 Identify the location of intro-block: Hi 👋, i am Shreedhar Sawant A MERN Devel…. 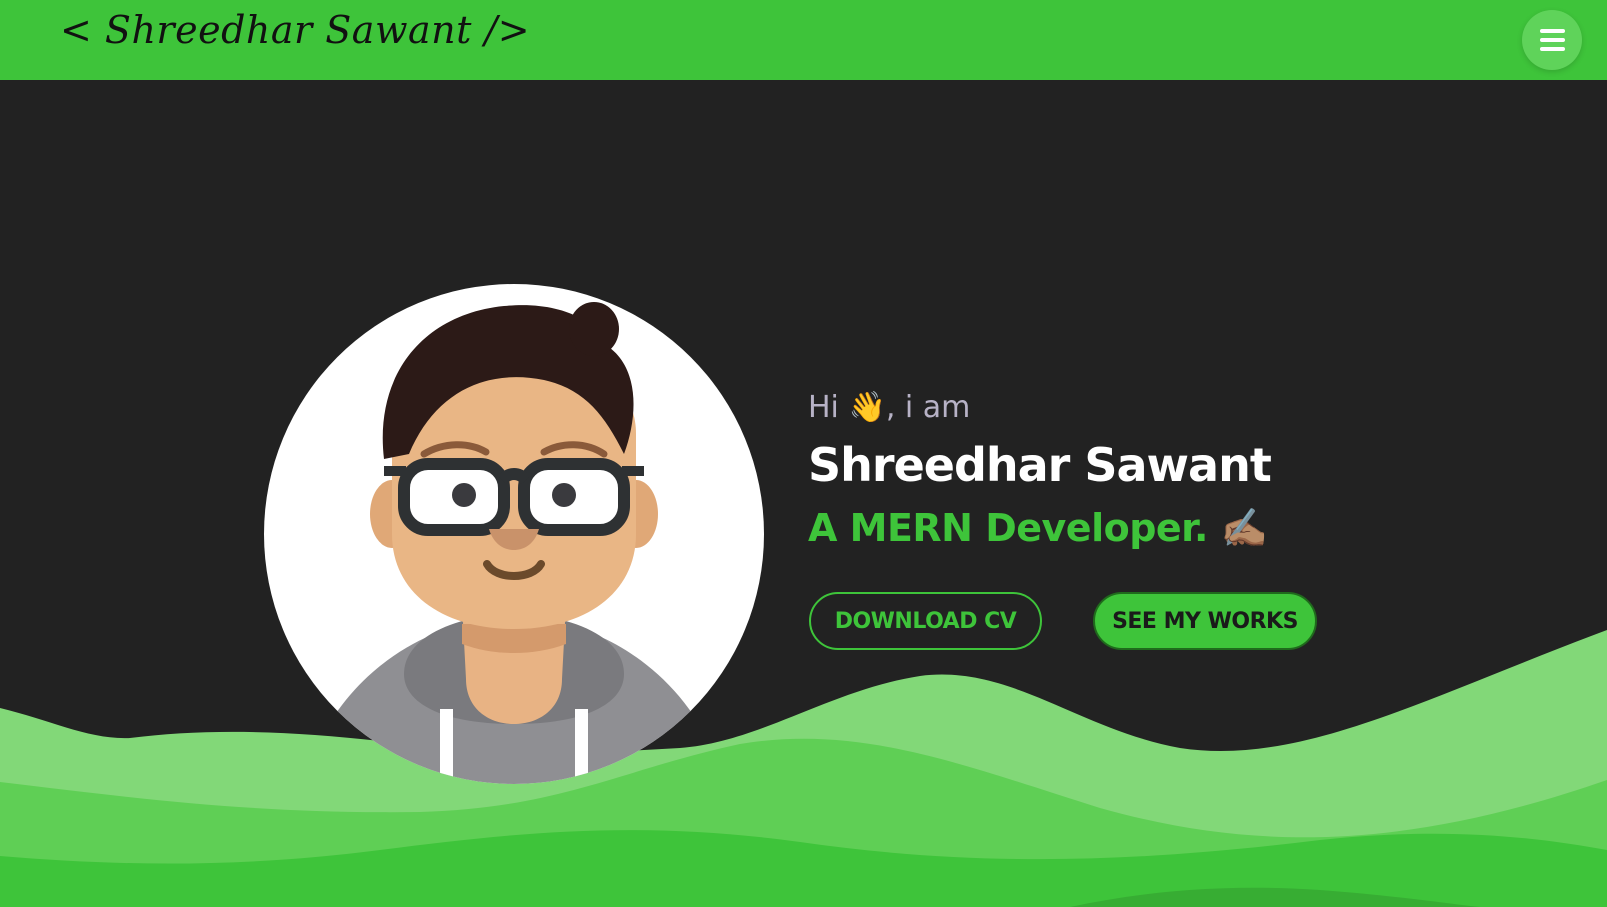
(1158, 470).